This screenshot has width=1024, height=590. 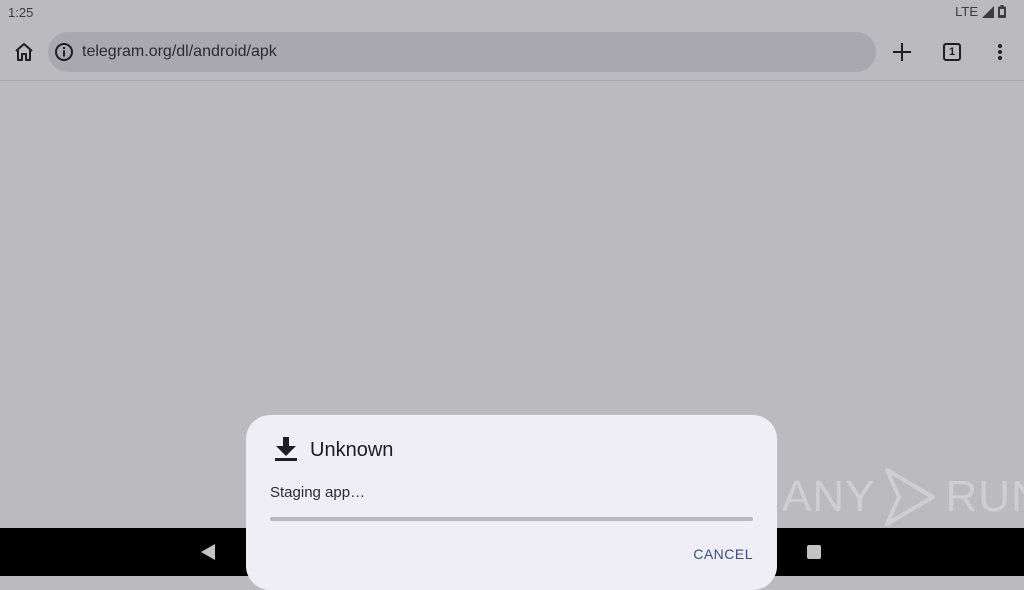 I want to click on play-logo-icon, so click(x=910, y=497).